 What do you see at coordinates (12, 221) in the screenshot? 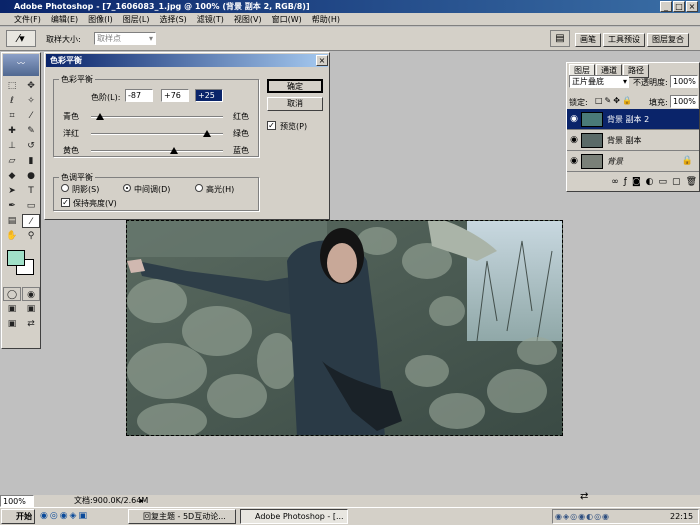
I see `notes-tool-icon: ▤` at bounding box center [12, 221].